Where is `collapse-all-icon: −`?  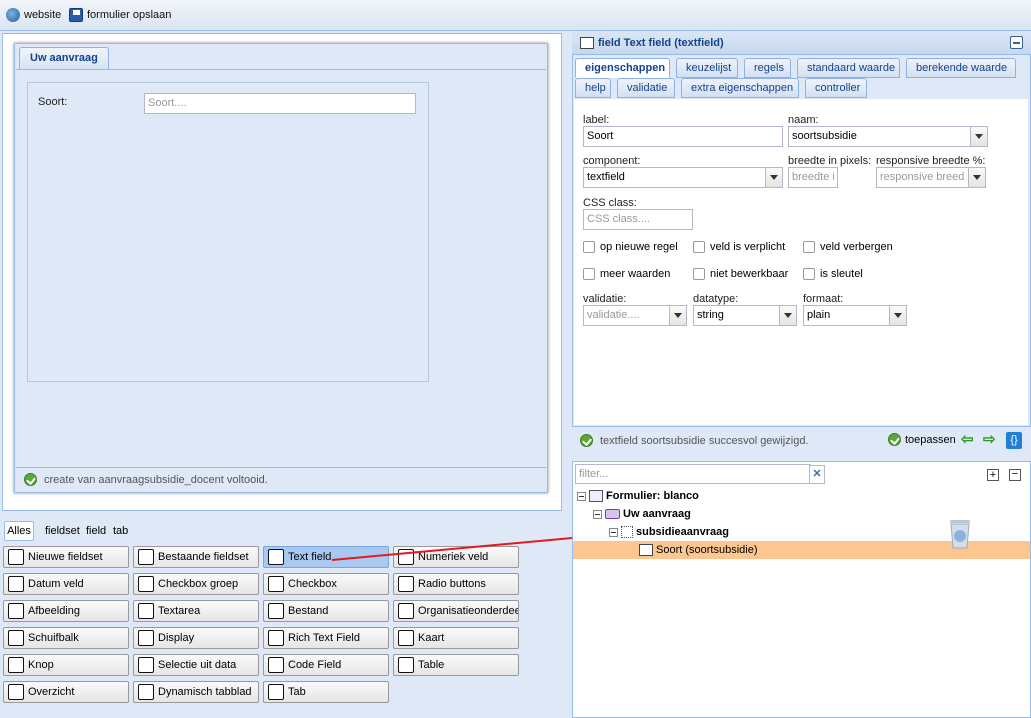
collapse-all-icon: − is located at coordinates (1015, 475).